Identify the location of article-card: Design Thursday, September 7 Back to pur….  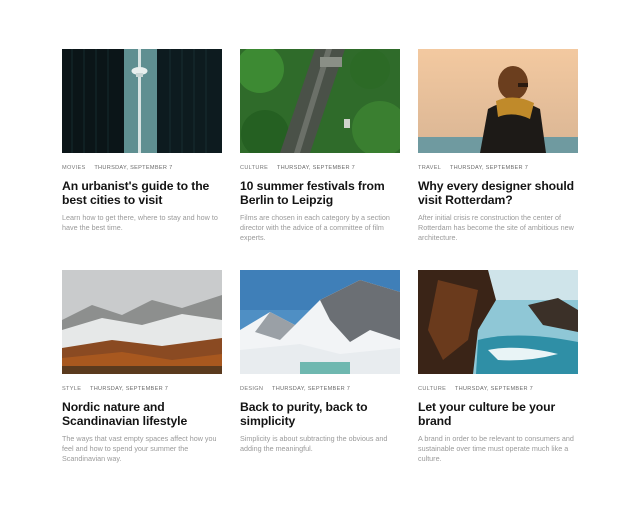
(320, 373).